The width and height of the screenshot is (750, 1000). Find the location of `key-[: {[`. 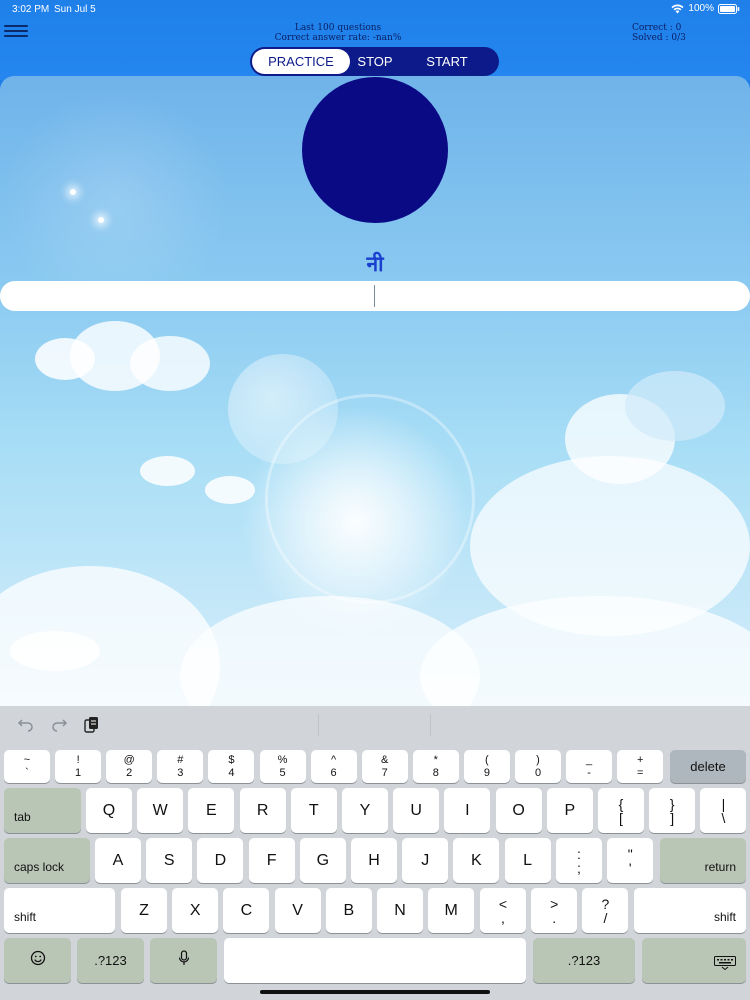

key-[: {[ is located at coordinates (621, 810).